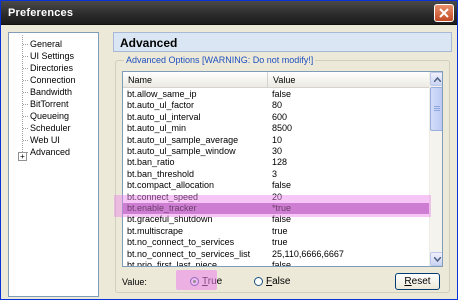 This screenshot has height=300, width=458. I want to click on option-value: 30, so click(277, 151).